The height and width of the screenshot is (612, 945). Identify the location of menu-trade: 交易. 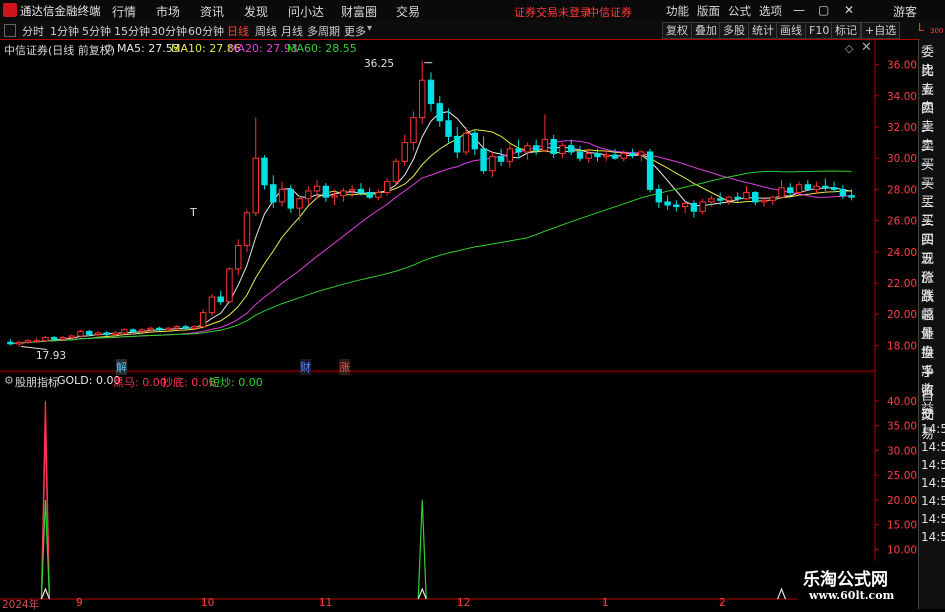
(408, 11).